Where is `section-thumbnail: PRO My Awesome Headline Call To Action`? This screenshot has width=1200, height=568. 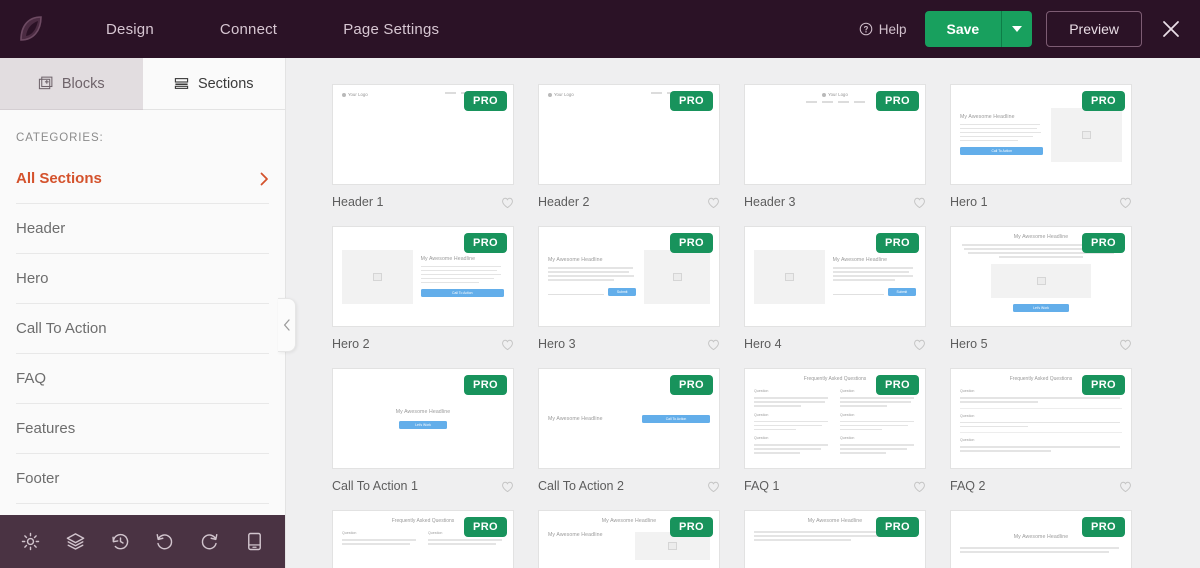
section-thumbnail: PRO My Awesome Headline Call To Action is located at coordinates (629, 418).